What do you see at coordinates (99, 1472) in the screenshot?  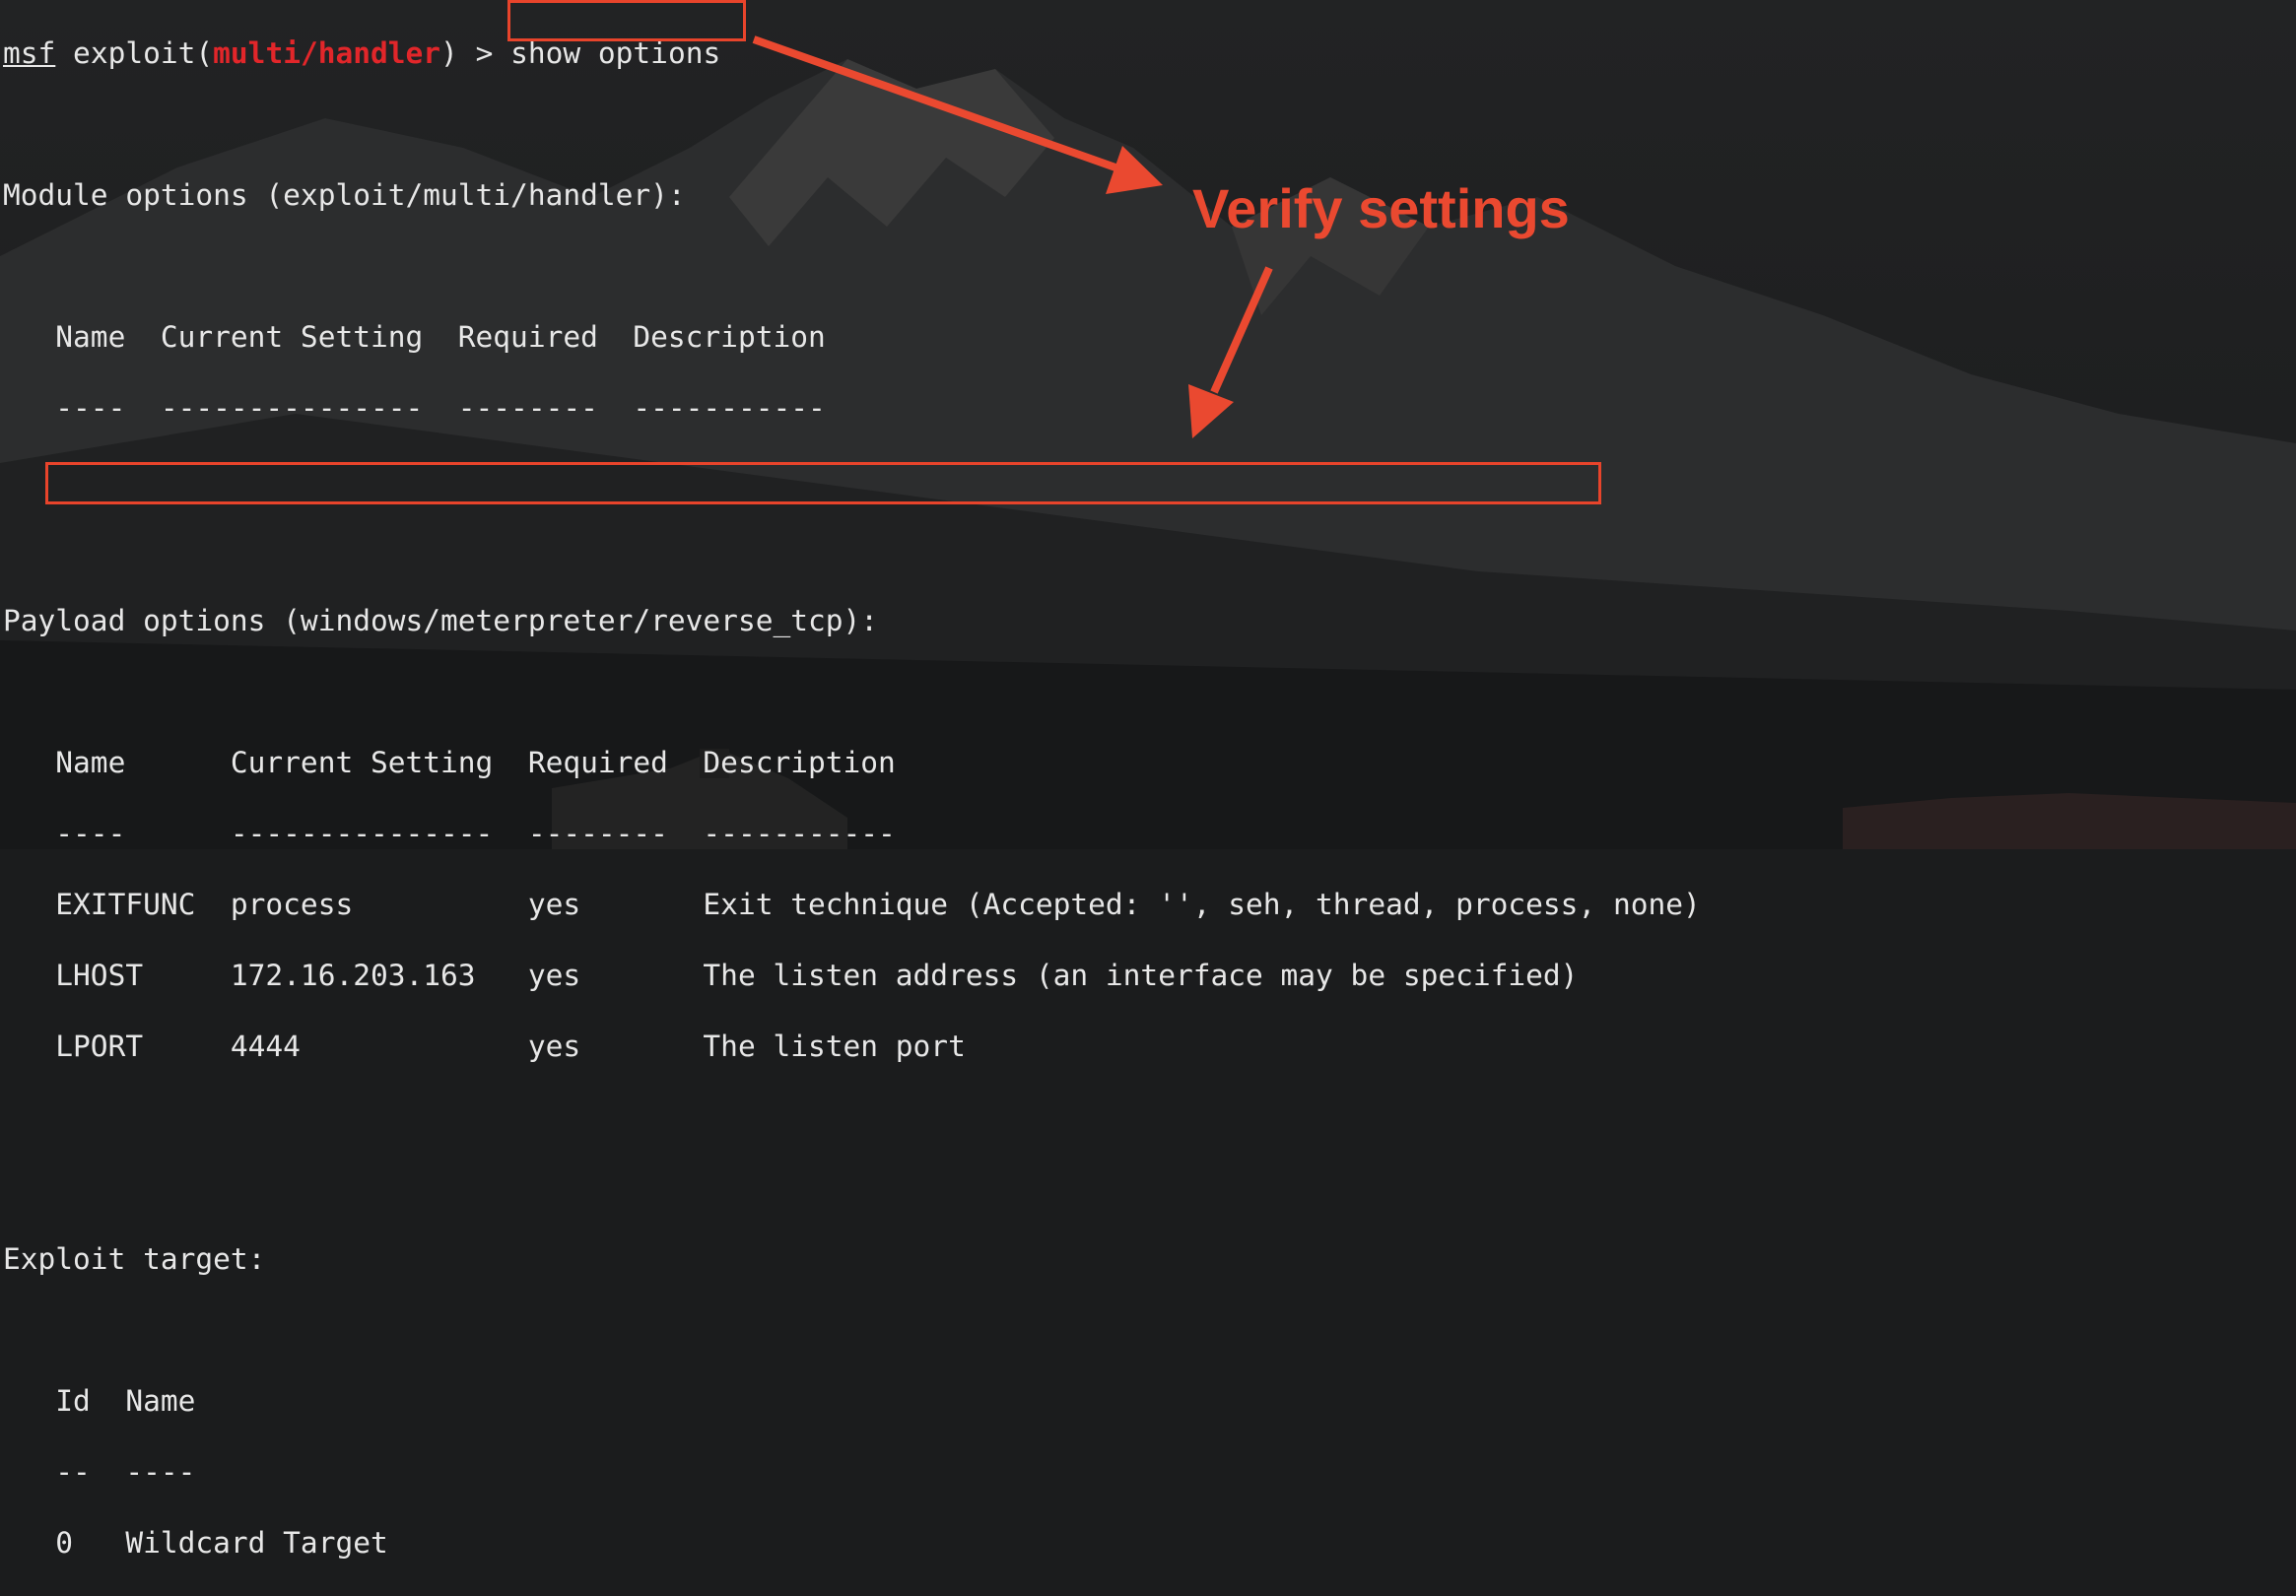 I see `exploit-target-rule: -- ----` at bounding box center [99, 1472].